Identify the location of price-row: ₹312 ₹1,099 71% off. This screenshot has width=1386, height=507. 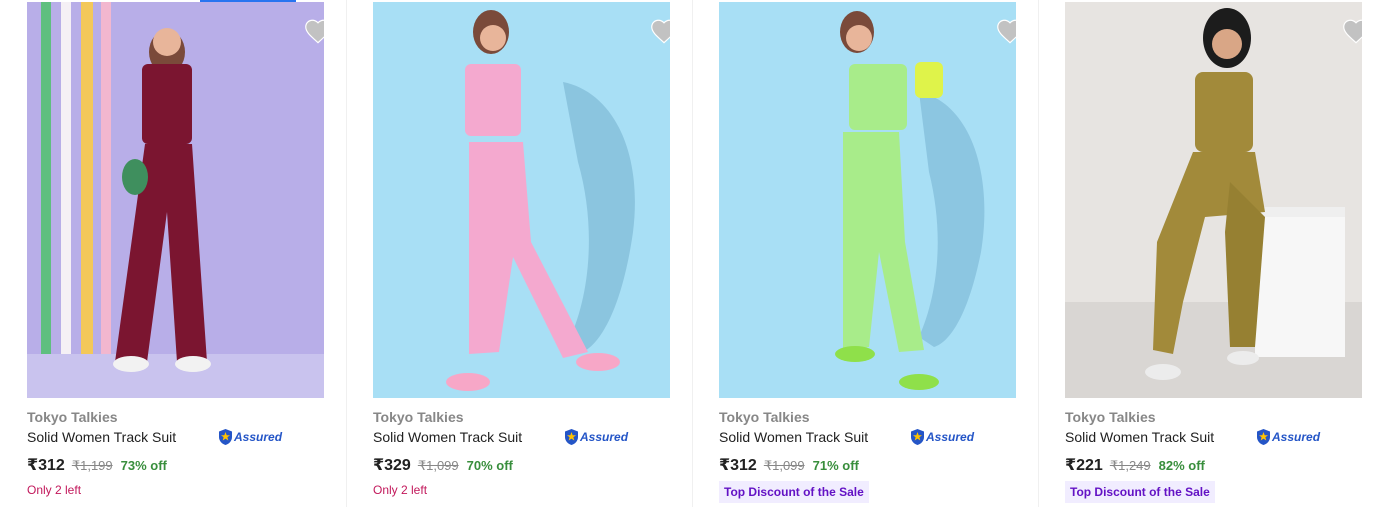
(789, 465).